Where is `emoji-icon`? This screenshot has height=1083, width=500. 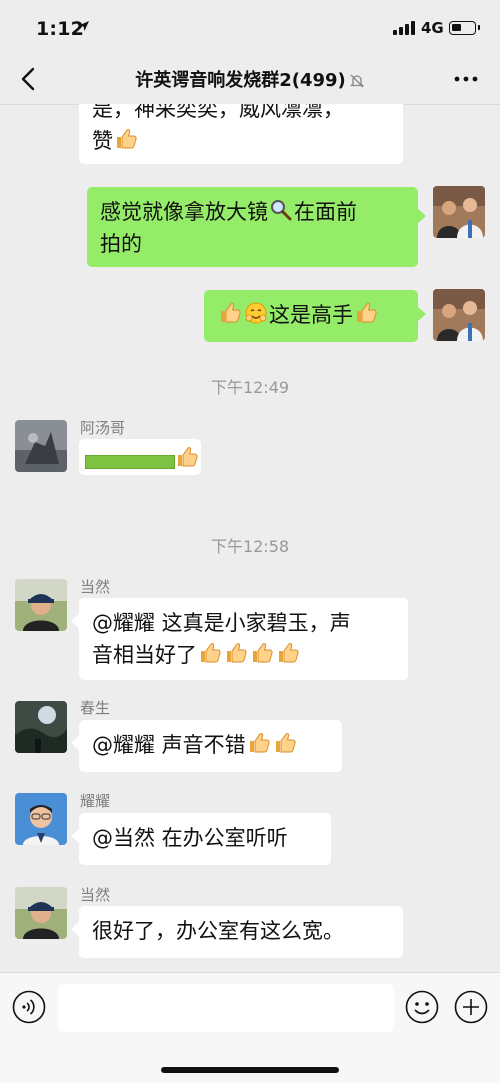
emoji-icon is located at coordinates (422, 1007).